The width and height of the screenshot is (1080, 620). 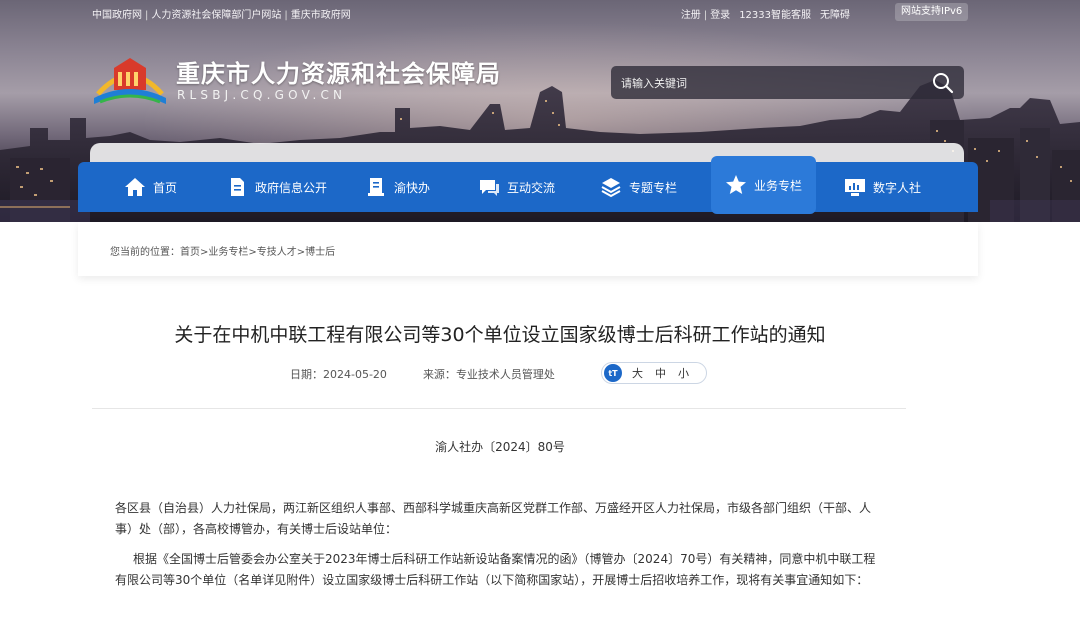 I want to click on breadcrumb-postdoc: 博士后, so click(x=320, y=252).